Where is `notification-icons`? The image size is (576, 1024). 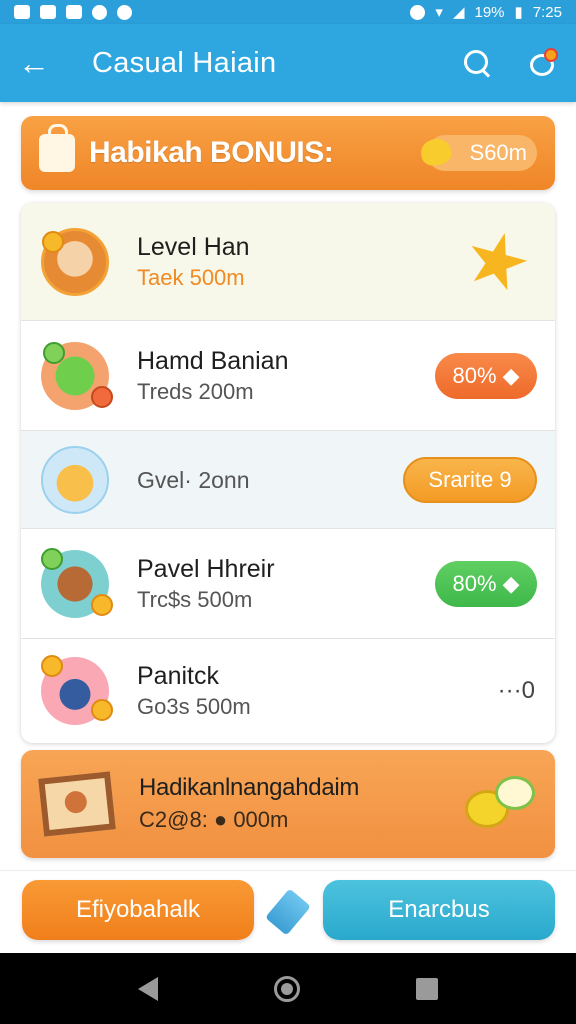
notification-icons is located at coordinates (73, 12).